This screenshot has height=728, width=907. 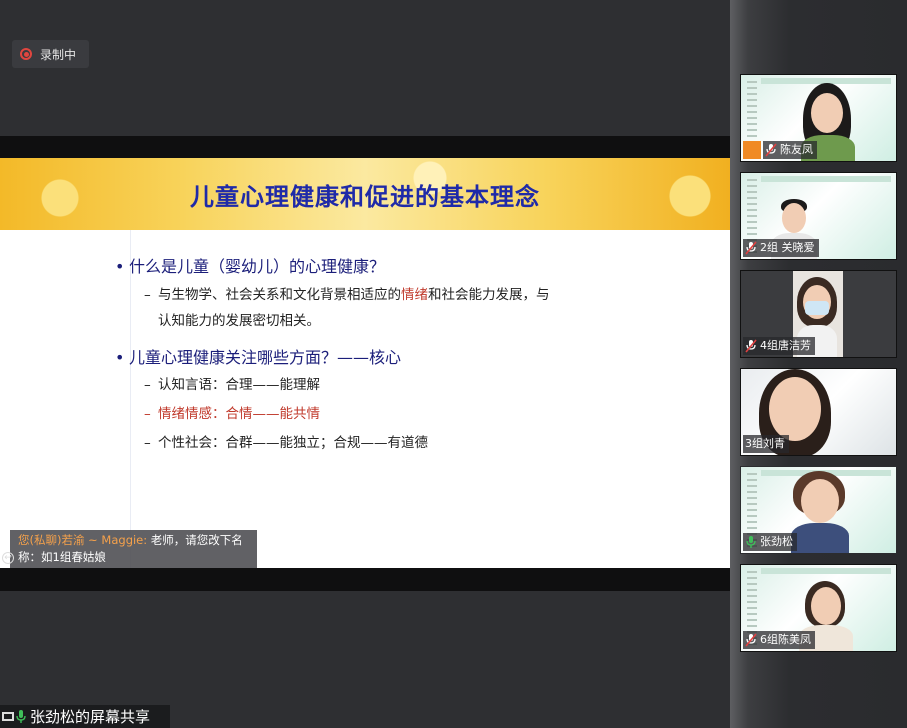 I want to click on participant-name-tag: 3组刘青, so click(x=766, y=444).